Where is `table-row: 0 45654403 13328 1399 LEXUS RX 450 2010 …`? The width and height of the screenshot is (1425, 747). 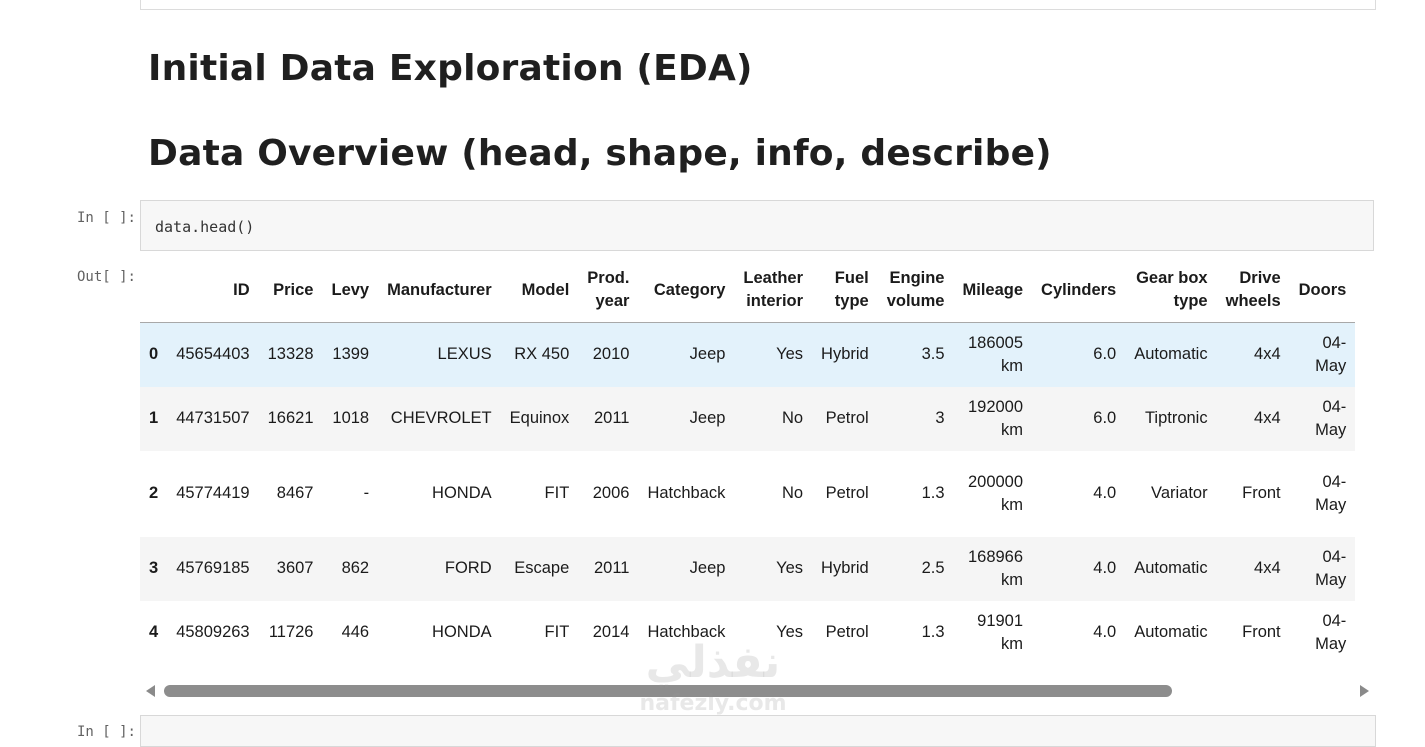 table-row: 0 45654403 13328 1399 LEXUS RX 450 2010 … is located at coordinates (748, 354).